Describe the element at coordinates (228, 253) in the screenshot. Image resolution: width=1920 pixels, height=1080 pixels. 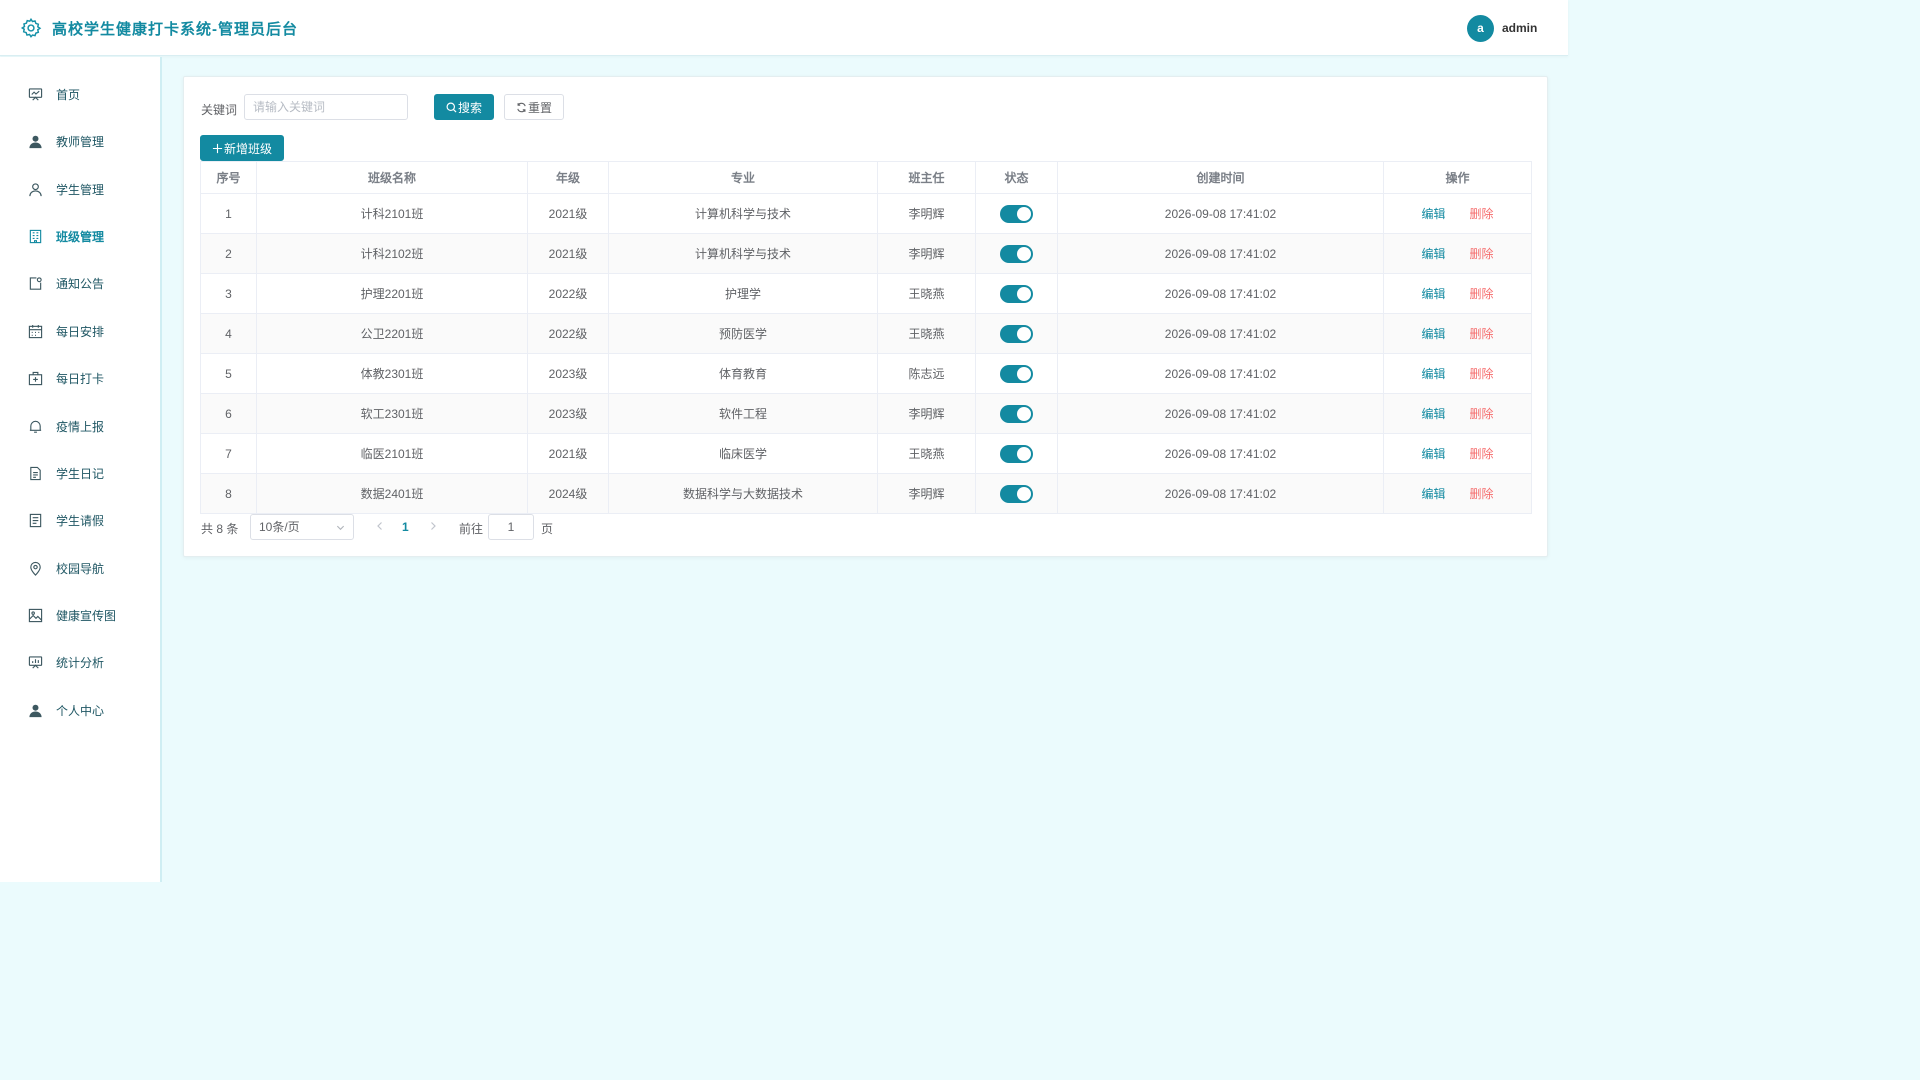
I see `cell-no: 2` at that location.